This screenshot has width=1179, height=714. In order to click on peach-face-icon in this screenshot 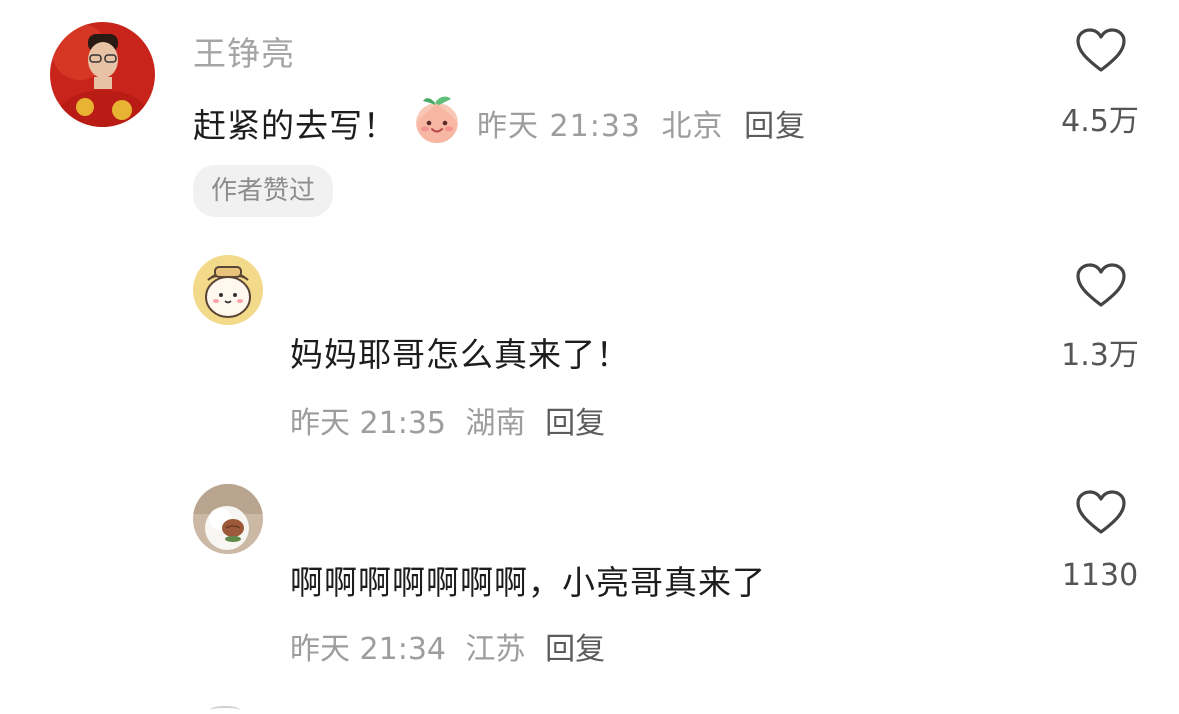, I will do `click(437, 123)`.